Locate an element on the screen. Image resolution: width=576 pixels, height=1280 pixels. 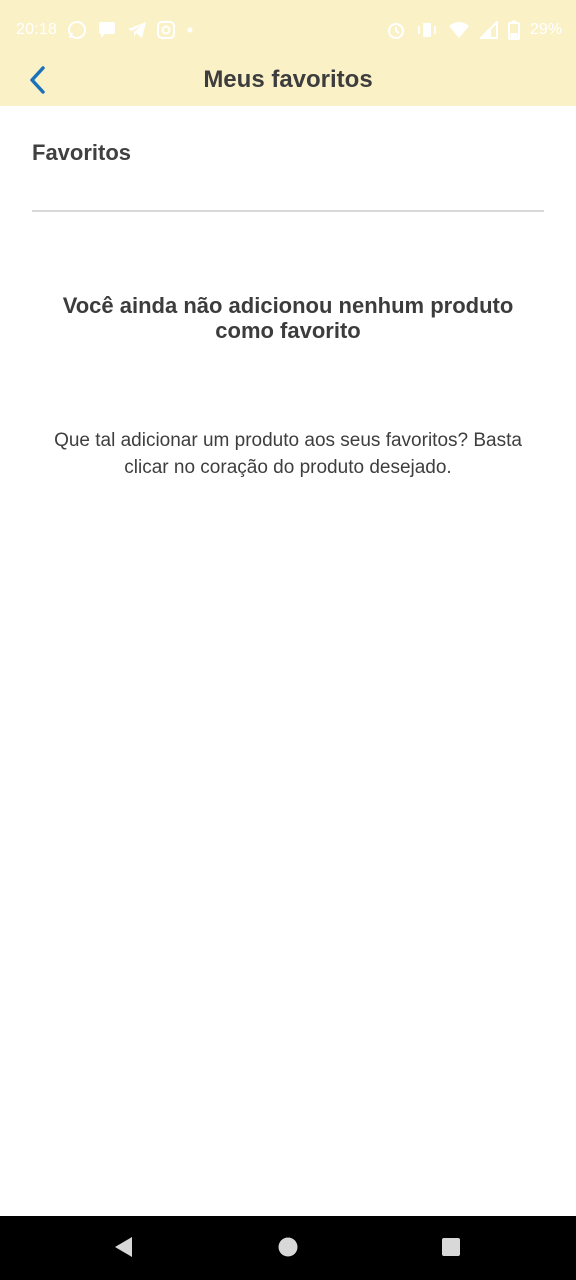
back-triangle-icon is located at coordinates (123, 1249).